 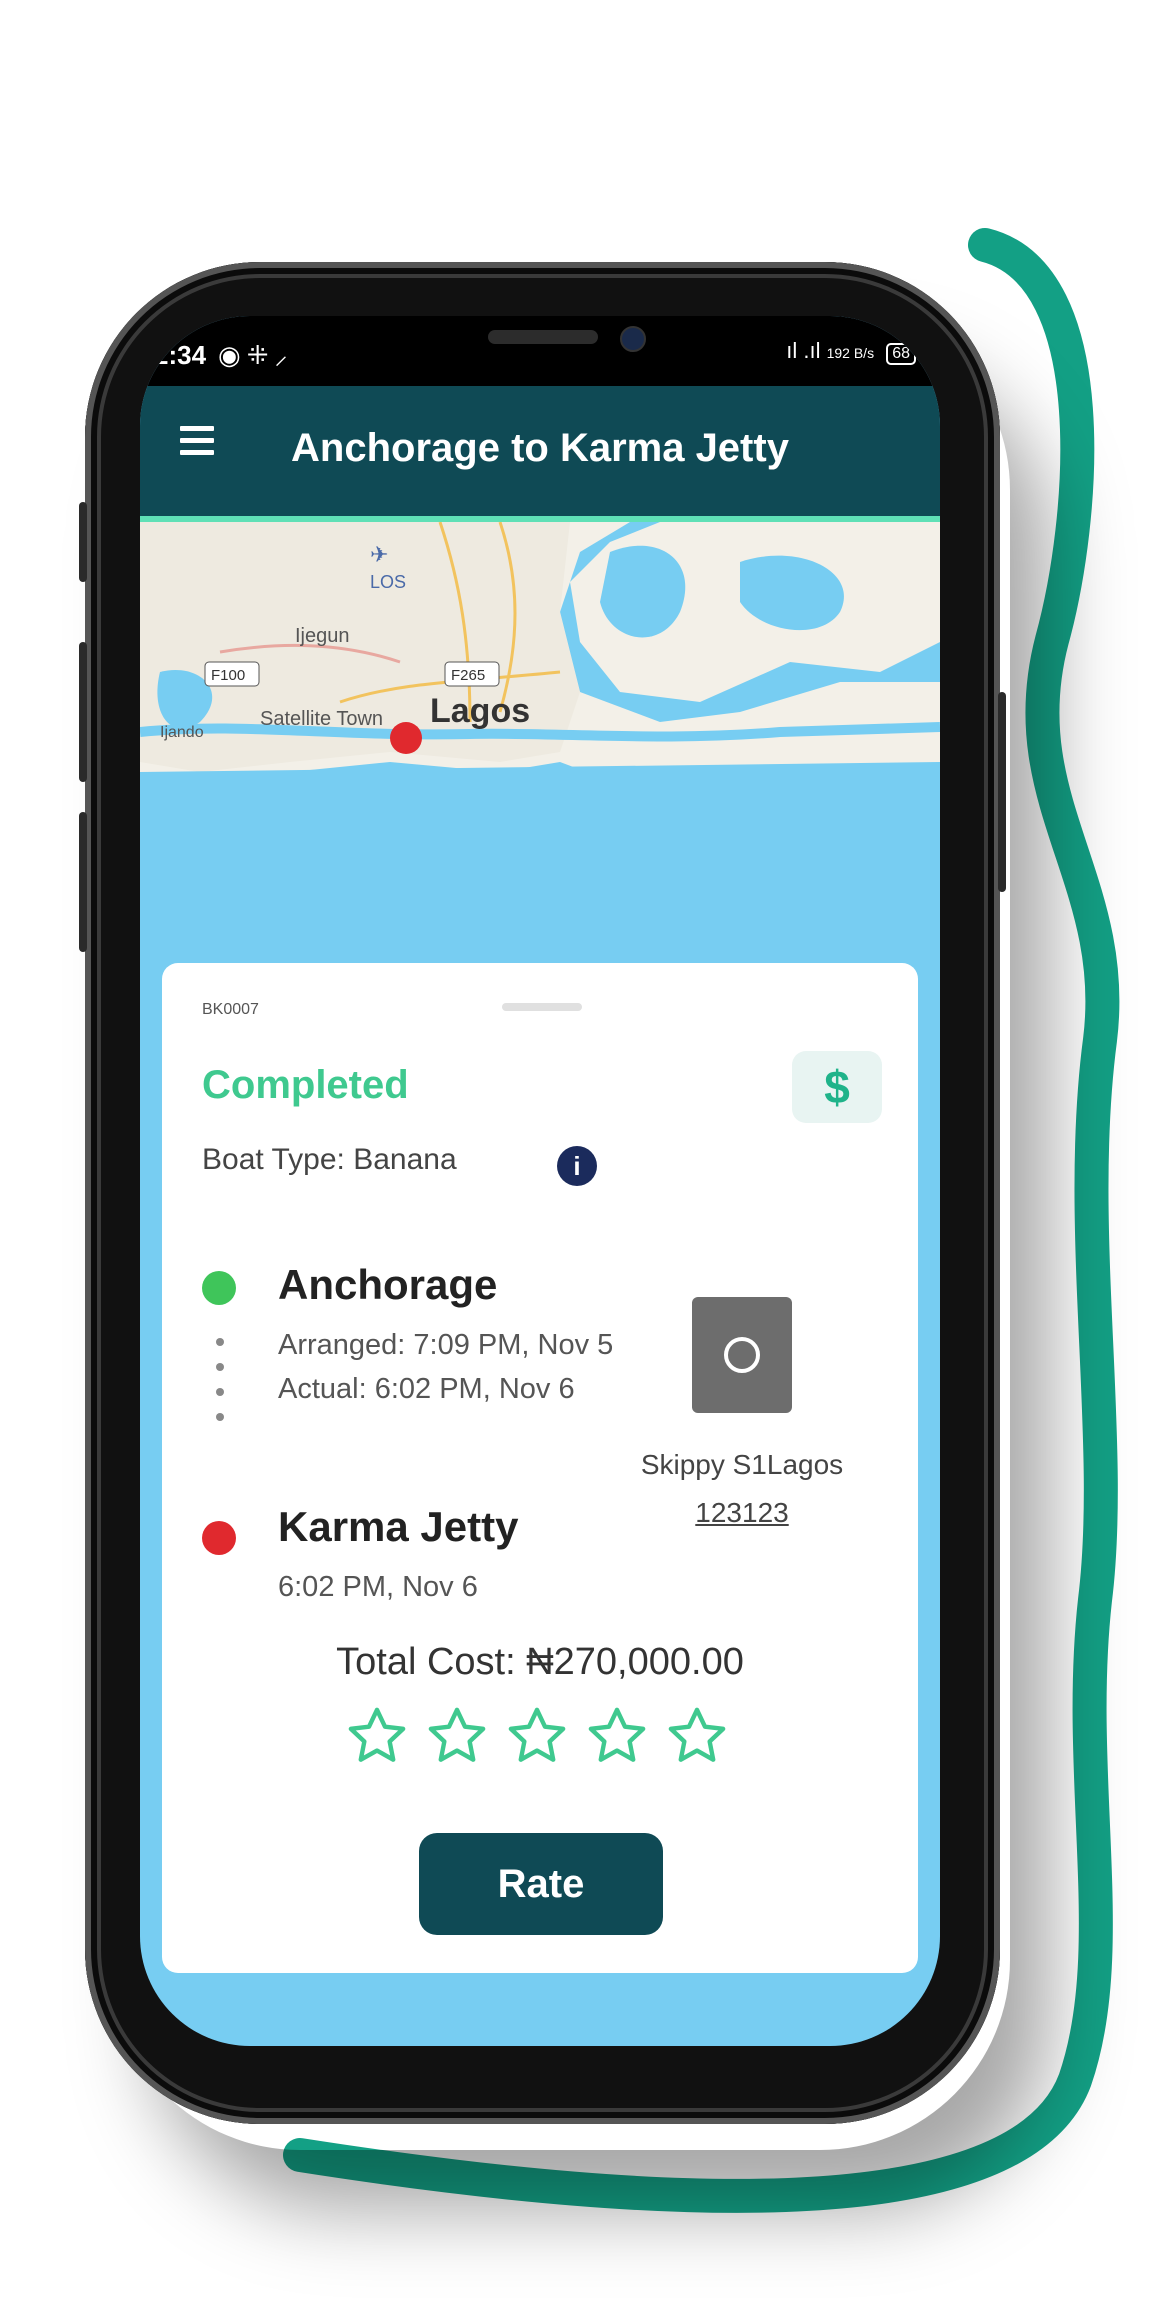 I want to click on mute-switch, so click(x=83, y=542).